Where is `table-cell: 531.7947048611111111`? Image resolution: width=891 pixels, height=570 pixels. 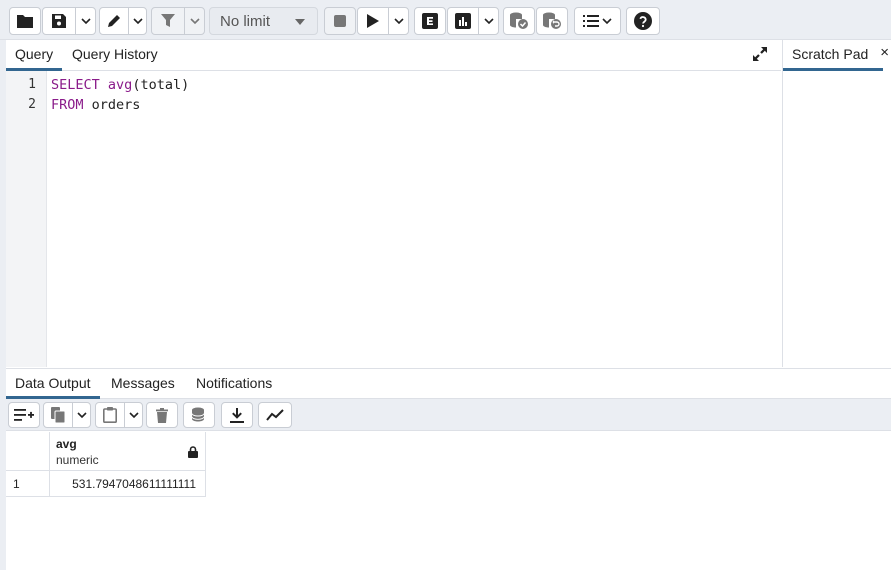
table-cell: 531.7947048611111111 is located at coordinates (128, 484).